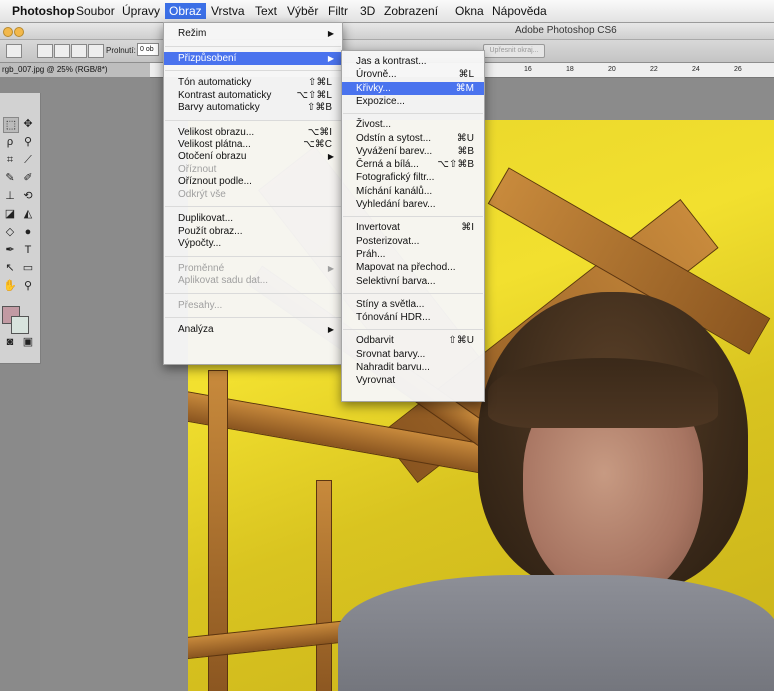 The height and width of the screenshot is (691, 774). What do you see at coordinates (413, 138) in the screenshot?
I see `menu-item-odstin-a-sytost: Odstín a sytost... ⌘U` at bounding box center [413, 138].